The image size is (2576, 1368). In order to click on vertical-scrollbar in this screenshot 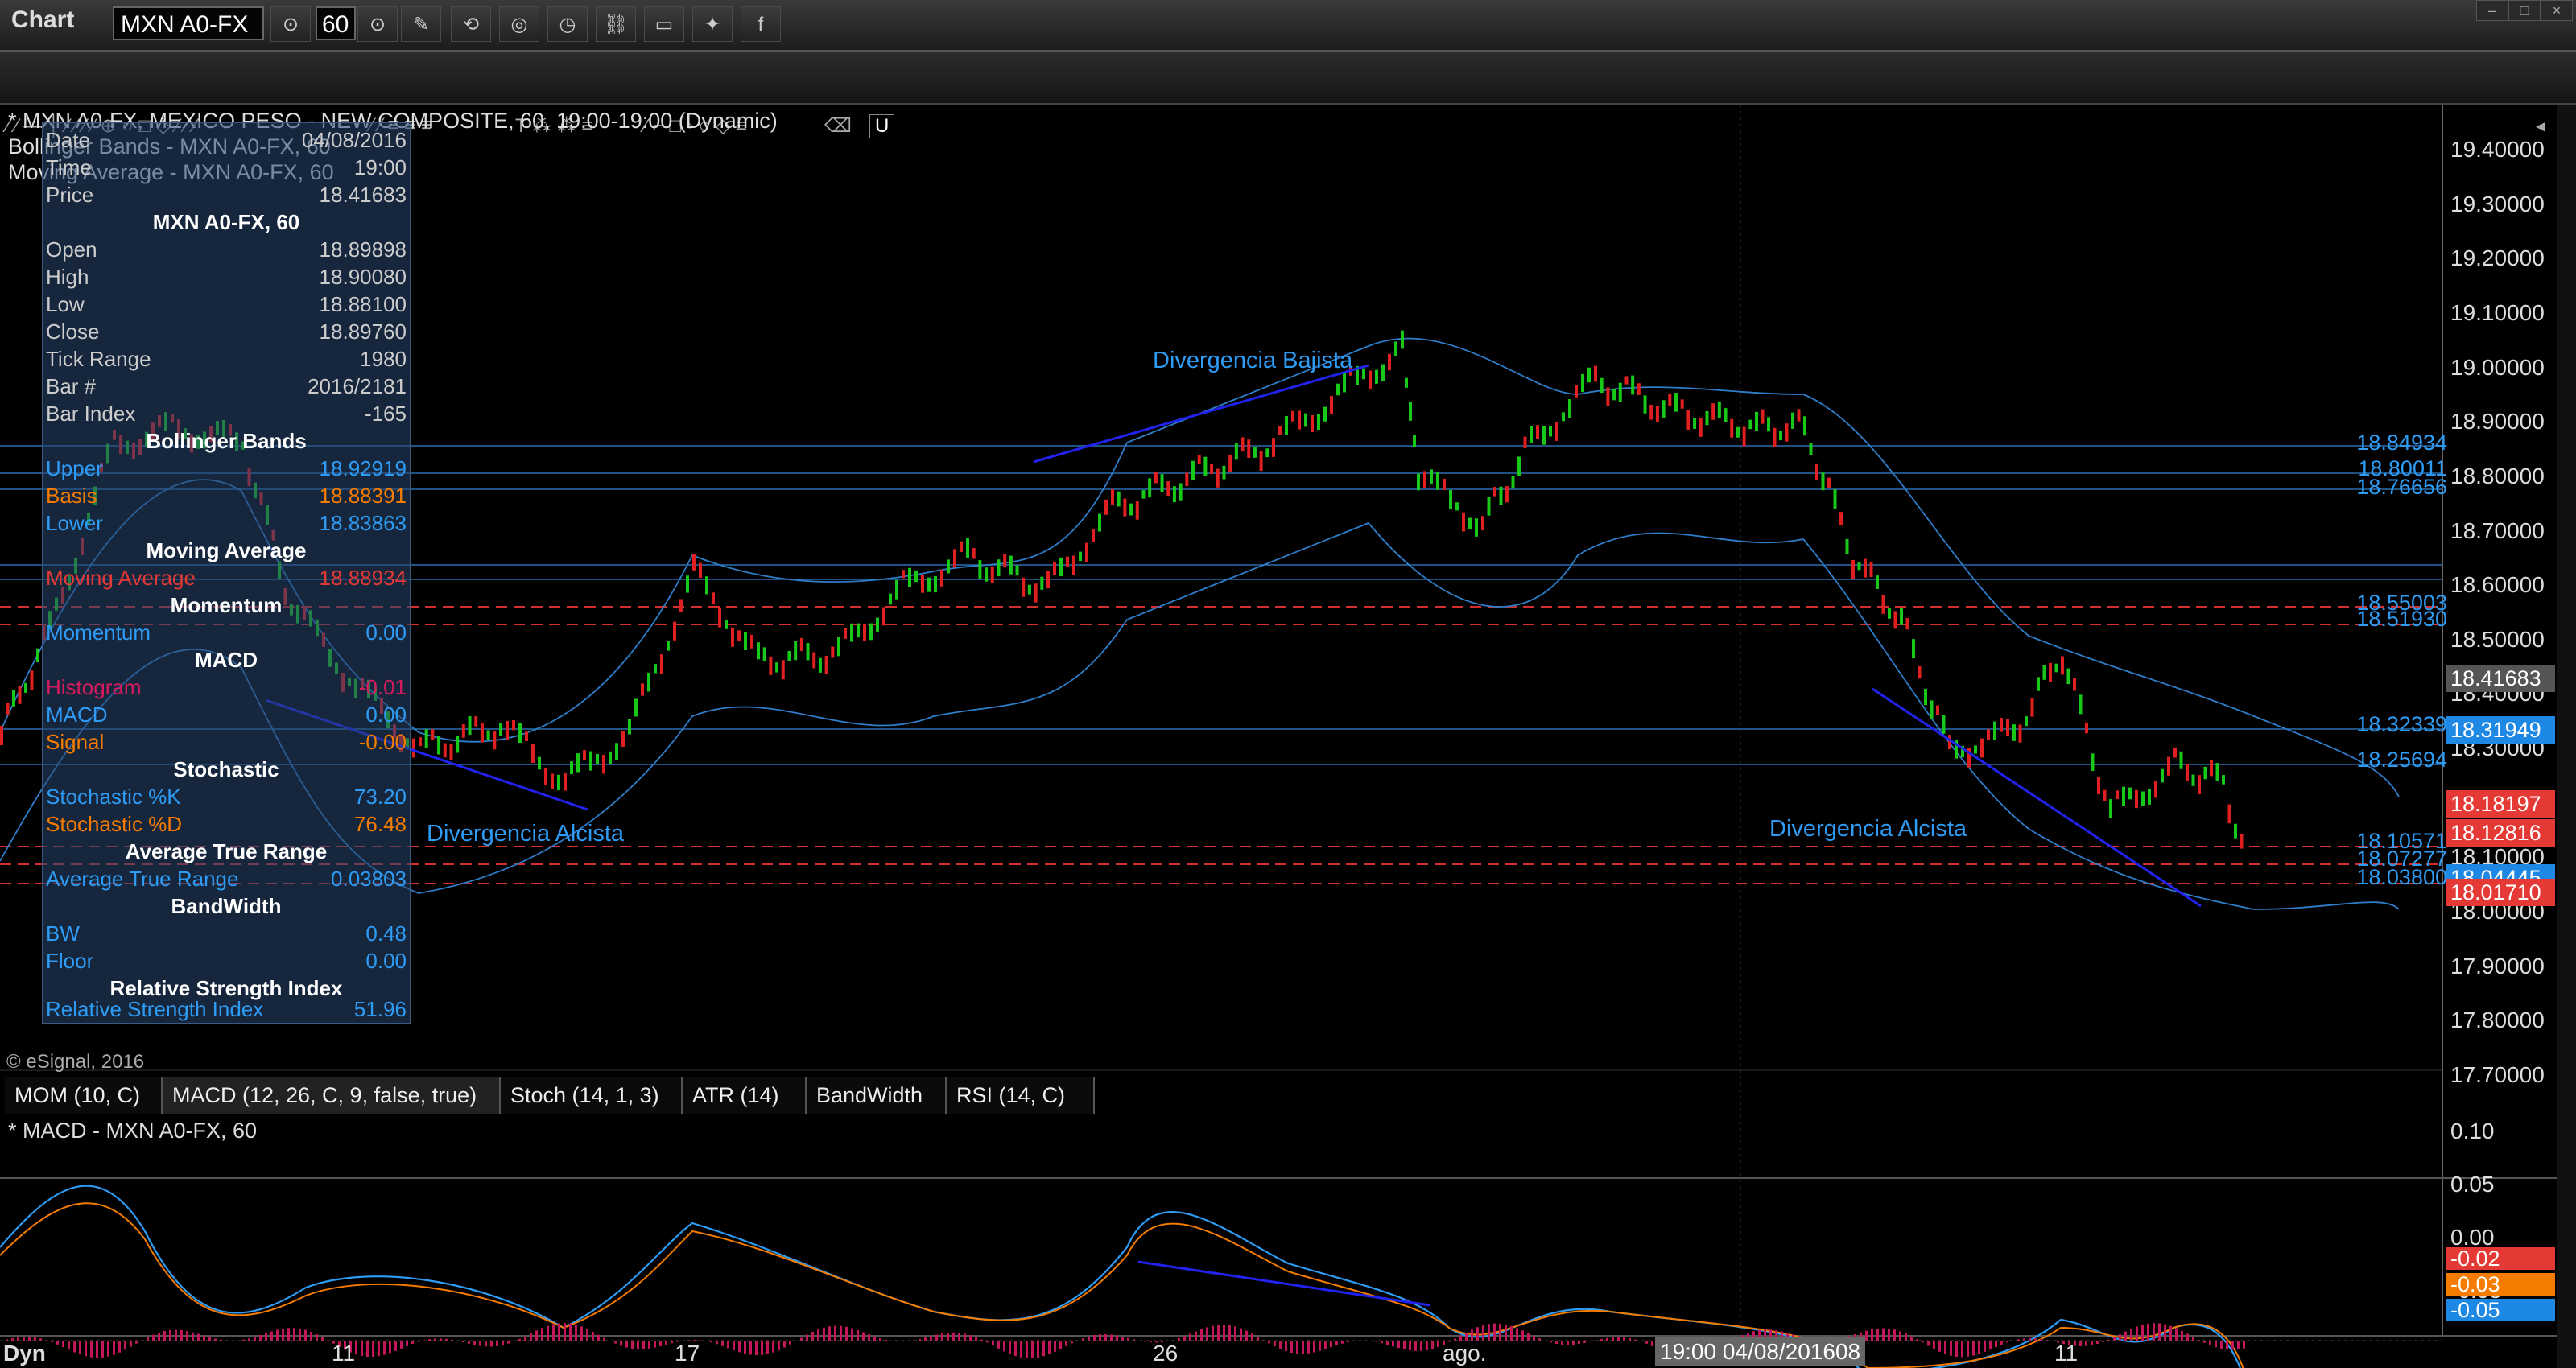, I will do `click(2566, 736)`.